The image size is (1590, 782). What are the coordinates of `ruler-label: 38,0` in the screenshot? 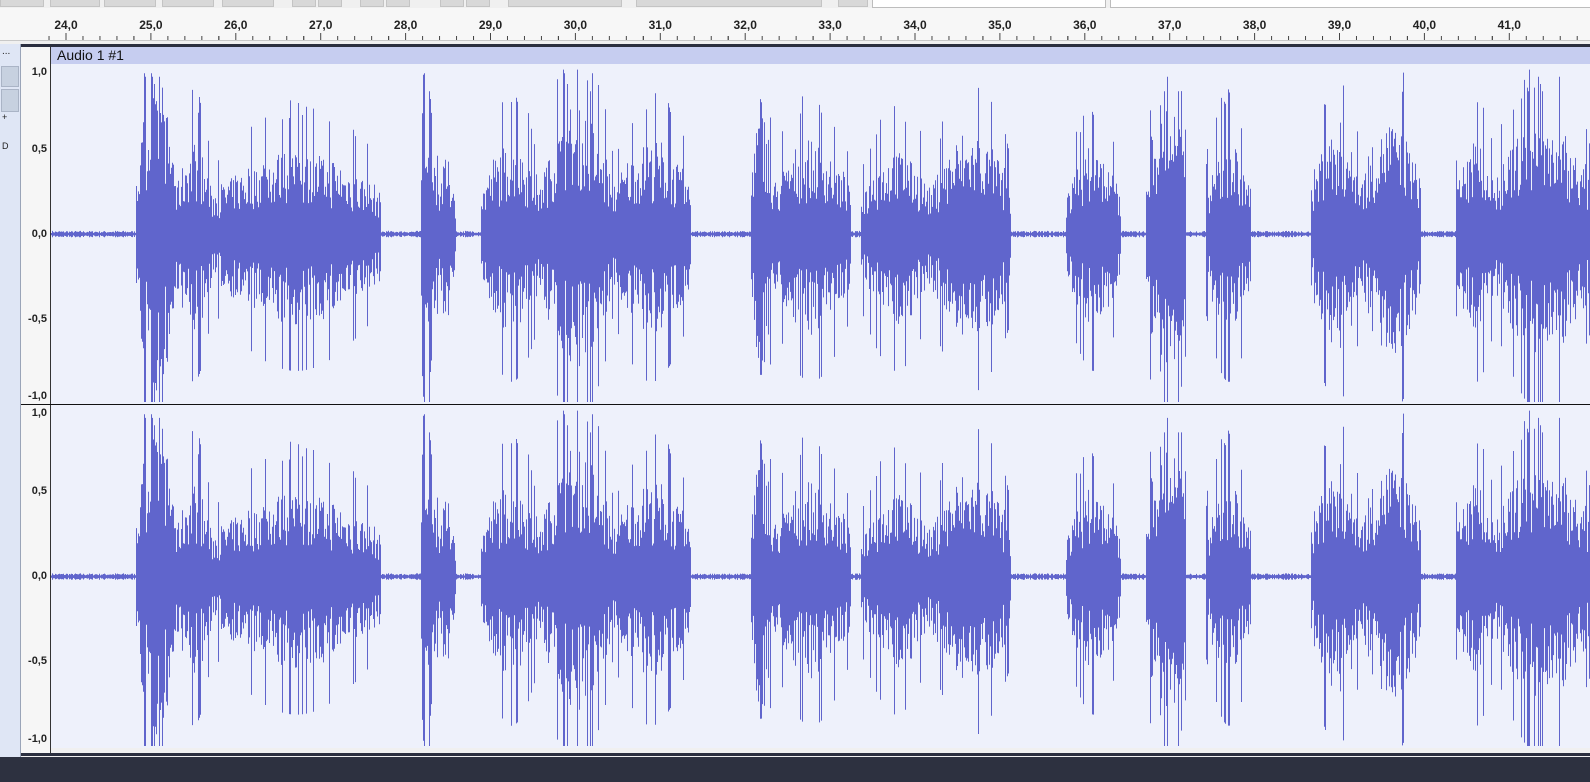 It's located at (1255, 25).